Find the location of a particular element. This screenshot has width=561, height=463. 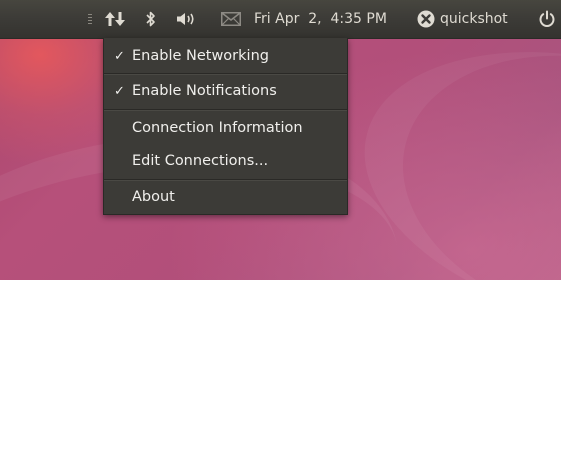

panel-grip-handle is located at coordinates (90, 19).